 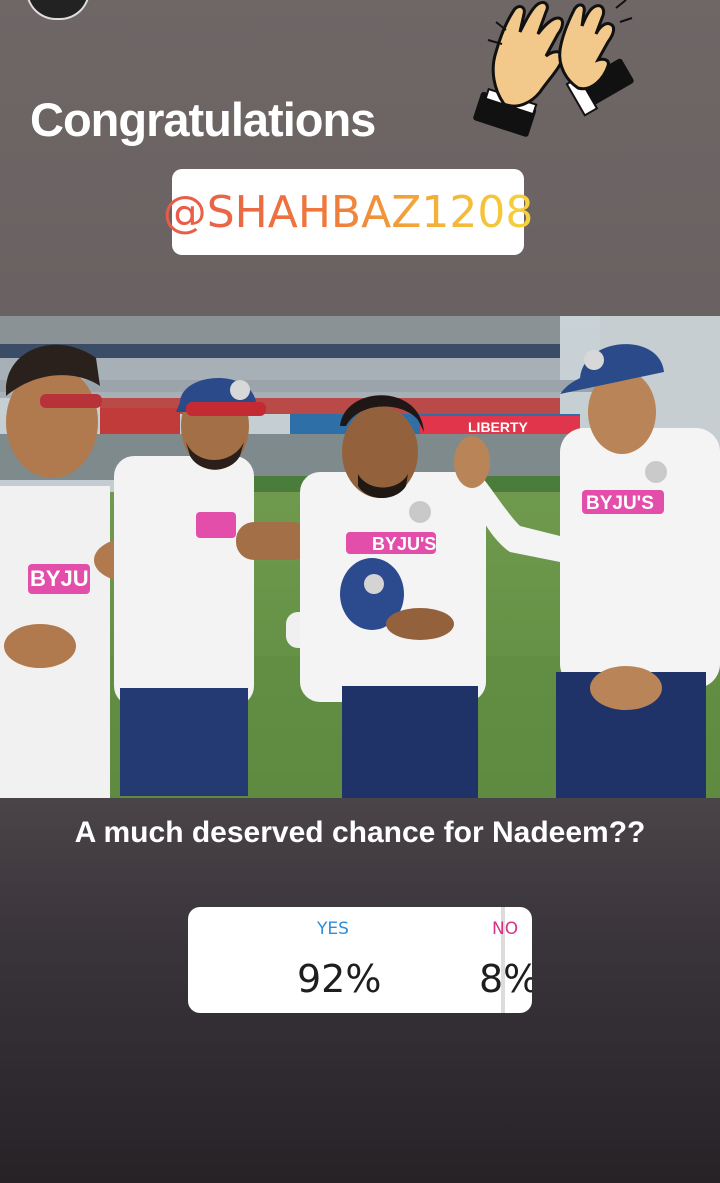 What do you see at coordinates (333, 929) in the screenshot?
I see `poll-option-yes-label: YES` at bounding box center [333, 929].